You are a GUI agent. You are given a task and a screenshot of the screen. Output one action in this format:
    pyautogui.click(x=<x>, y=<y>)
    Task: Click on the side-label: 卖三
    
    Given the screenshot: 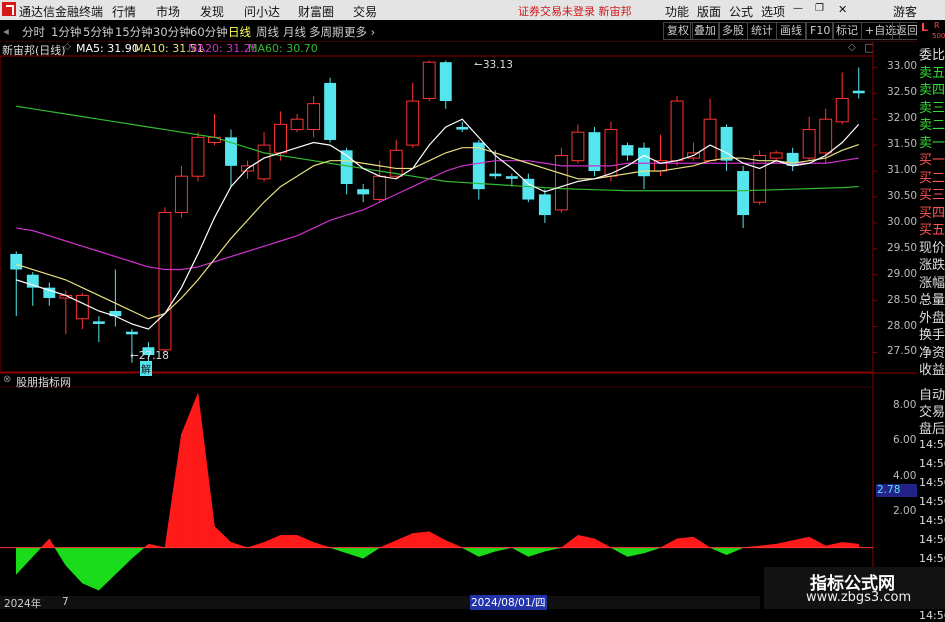 What is the action you would take?
    pyautogui.click(x=932, y=108)
    